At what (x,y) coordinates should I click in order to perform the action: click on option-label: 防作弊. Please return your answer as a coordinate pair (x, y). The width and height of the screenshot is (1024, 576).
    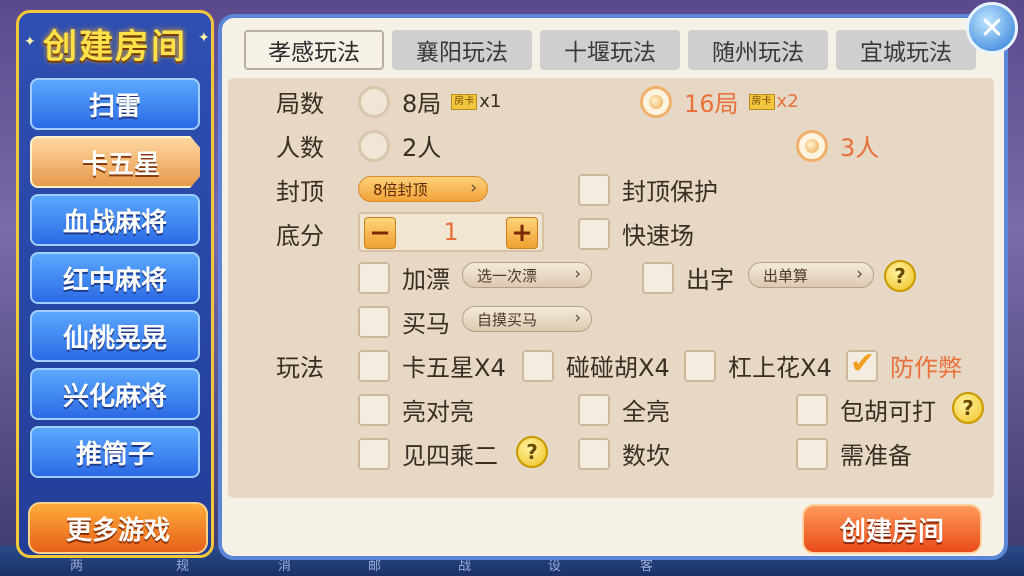
    Looking at the image, I should click on (926, 368).